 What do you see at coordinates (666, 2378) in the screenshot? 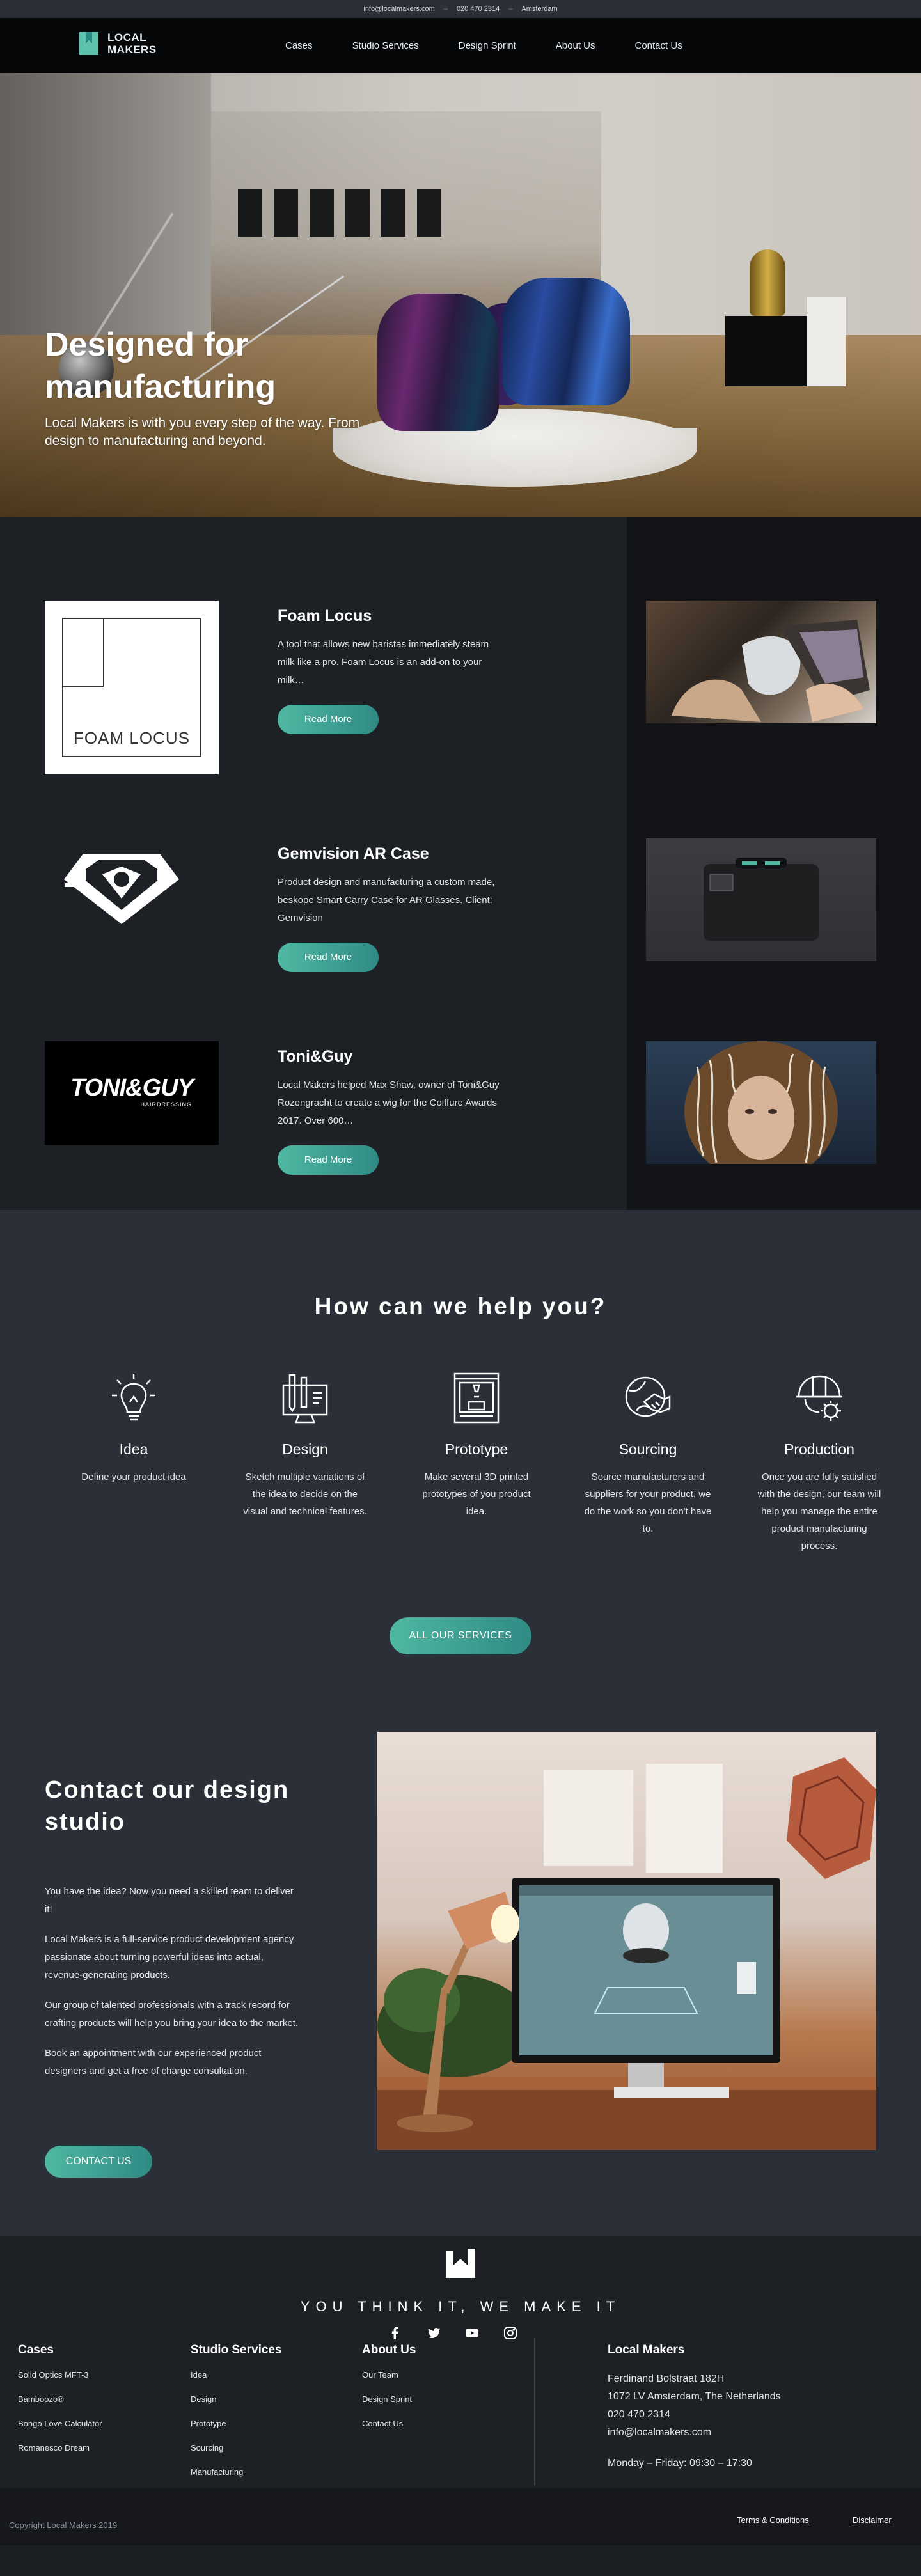
I see `footer-street: Ferdinand Bolstraat 182H` at bounding box center [666, 2378].